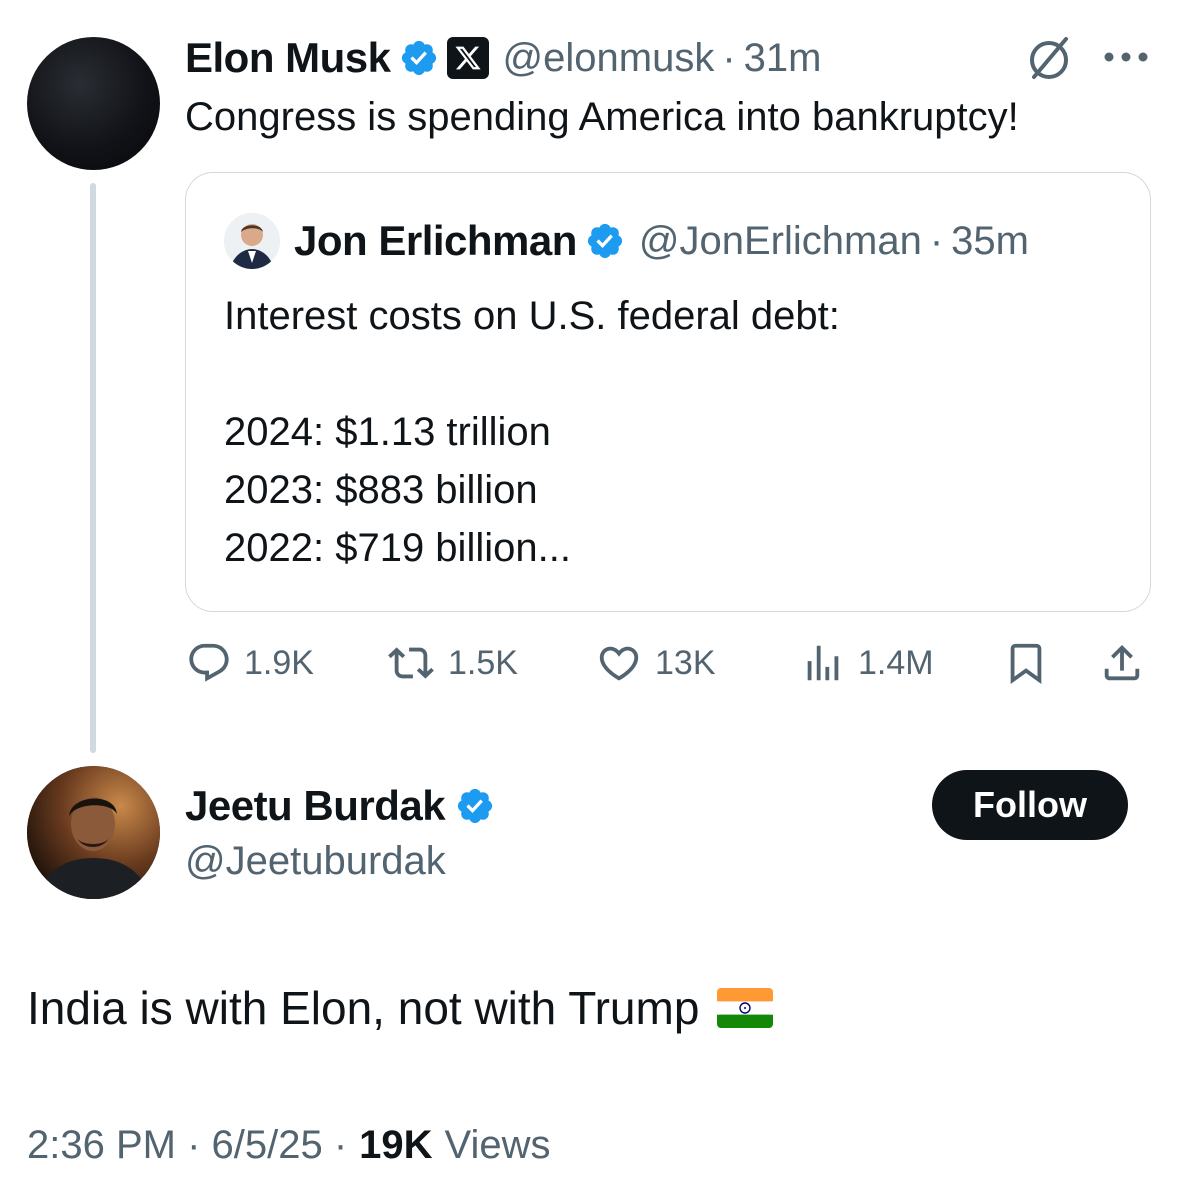 The width and height of the screenshot is (1179, 1194). What do you see at coordinates (532, 316) in the screenshot?
I see `quoted-line: Interest costs on U.S. federal debt:` at bounding box center [532, 316].